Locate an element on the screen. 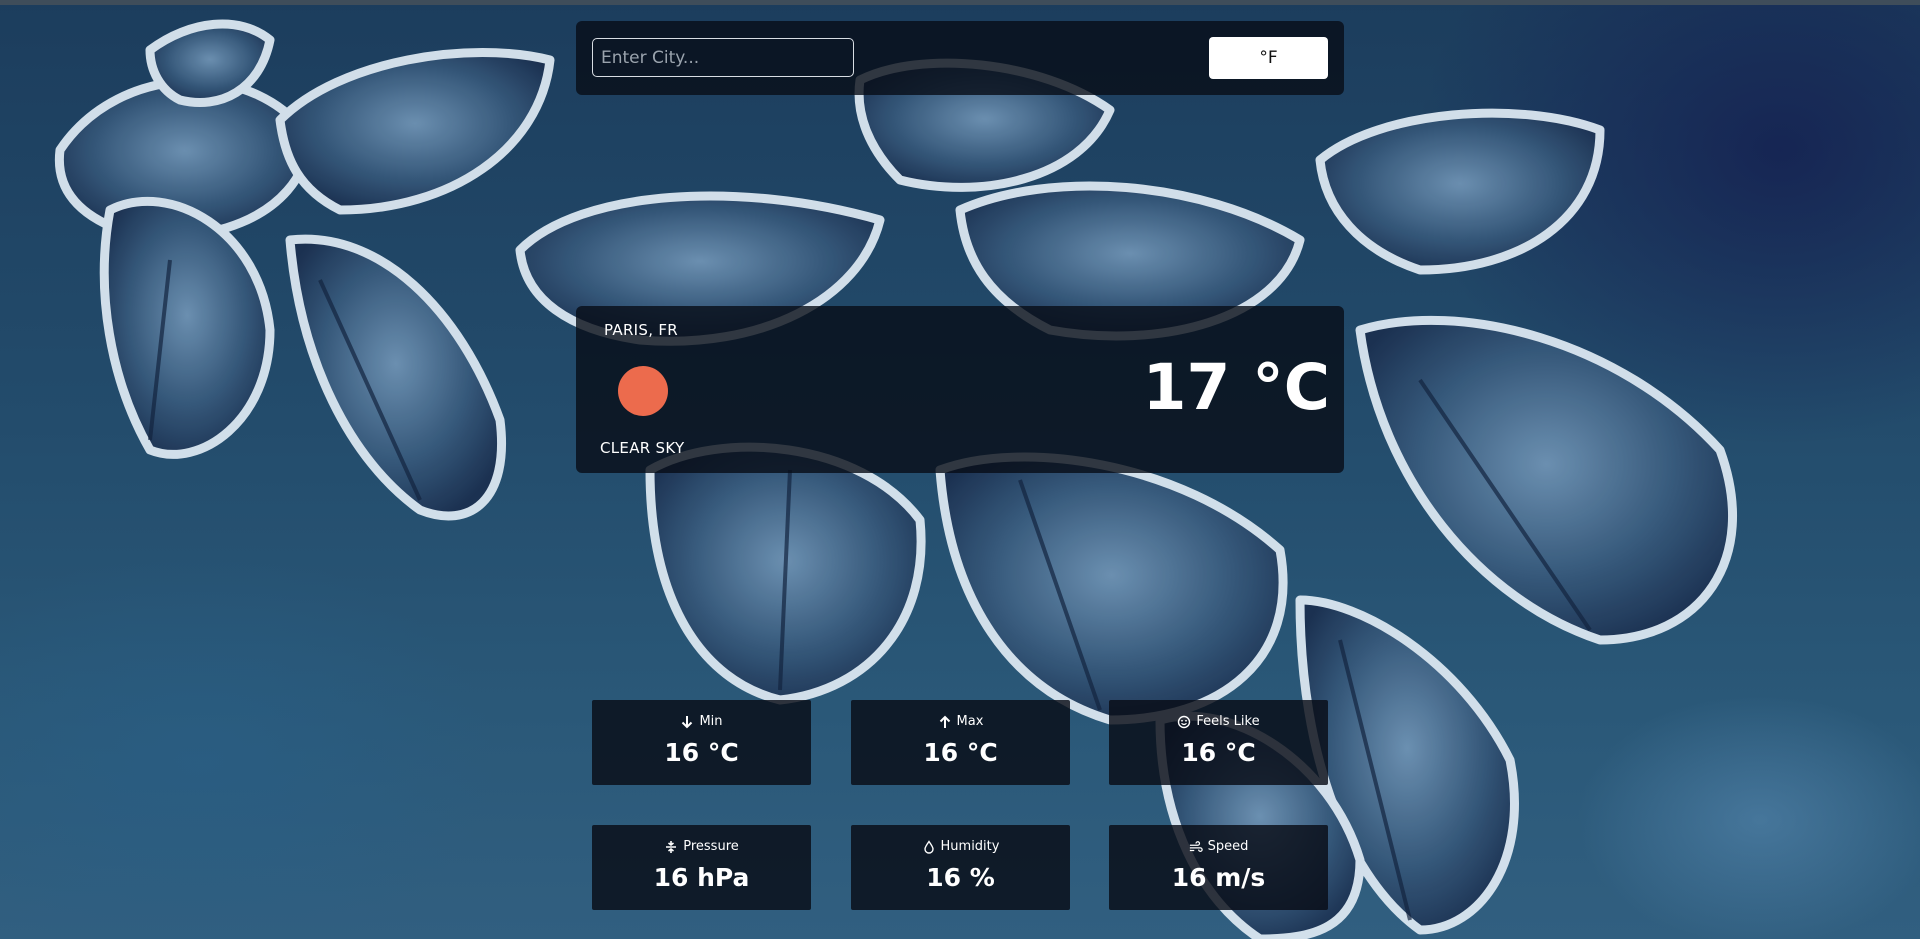 The image size is (1920, 939). stat-label: Min is located at coordinates (711, 721).